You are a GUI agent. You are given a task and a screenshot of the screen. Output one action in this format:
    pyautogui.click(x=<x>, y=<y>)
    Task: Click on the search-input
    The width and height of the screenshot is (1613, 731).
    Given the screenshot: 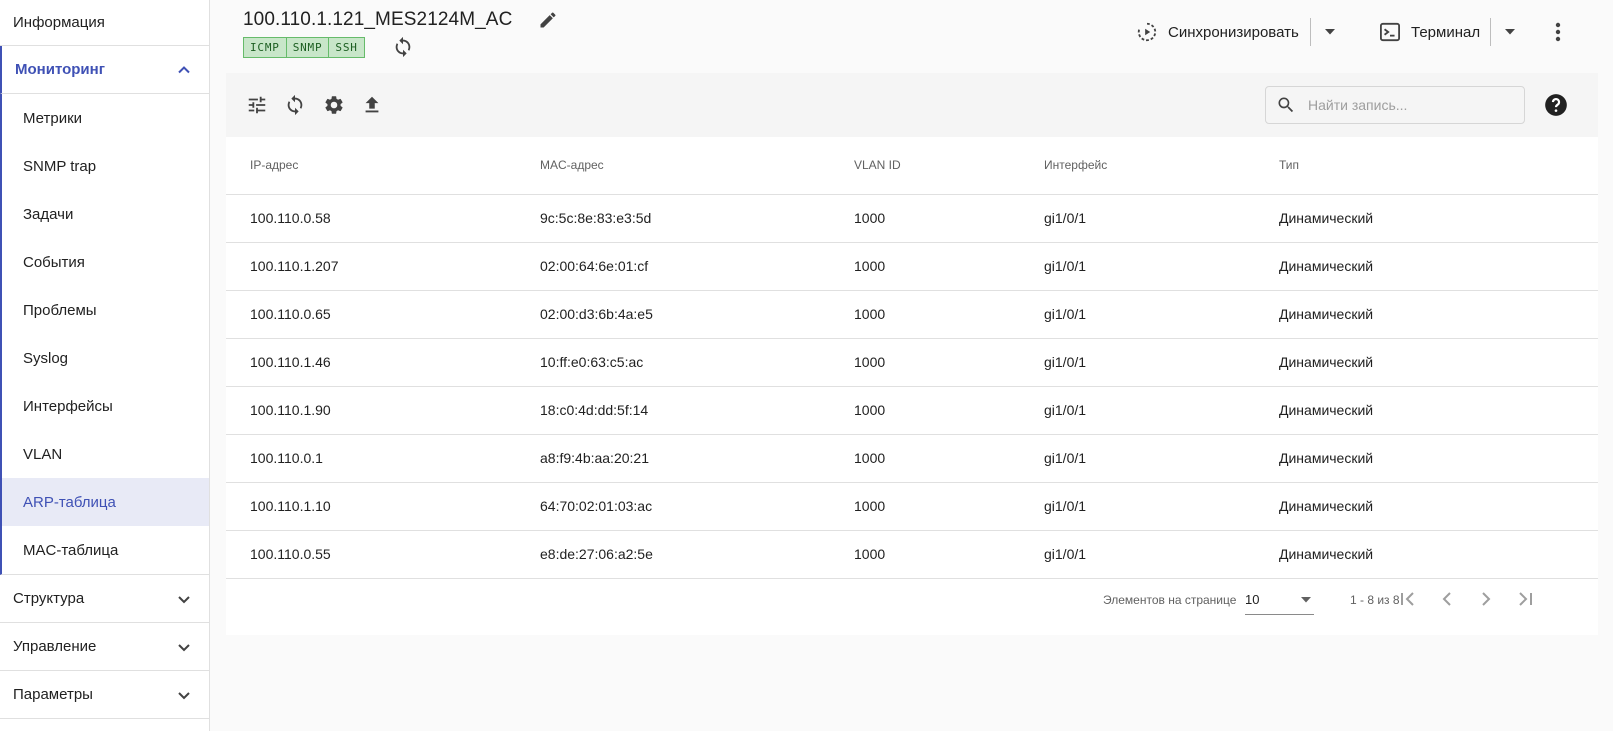 What is the action you would take?
    pyautogui.click(x=1408, y=105)
    